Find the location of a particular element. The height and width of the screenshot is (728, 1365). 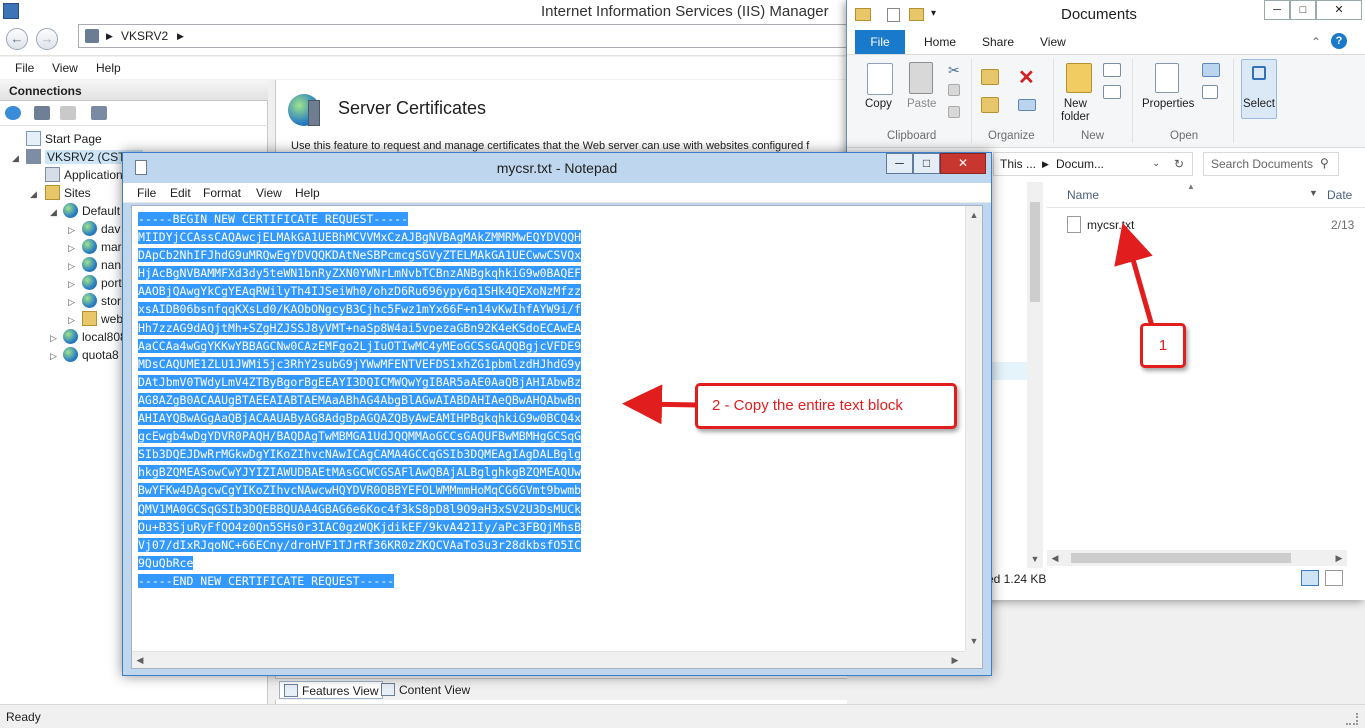

callout-step-2: 2 - Copy the entire text block is located at coordinates (826, 406).